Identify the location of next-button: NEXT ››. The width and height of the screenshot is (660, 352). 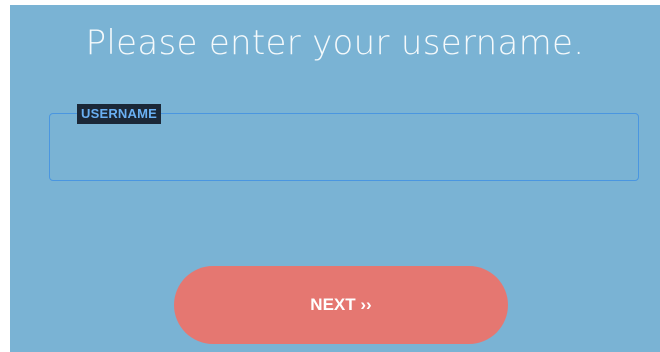
(341, 305).